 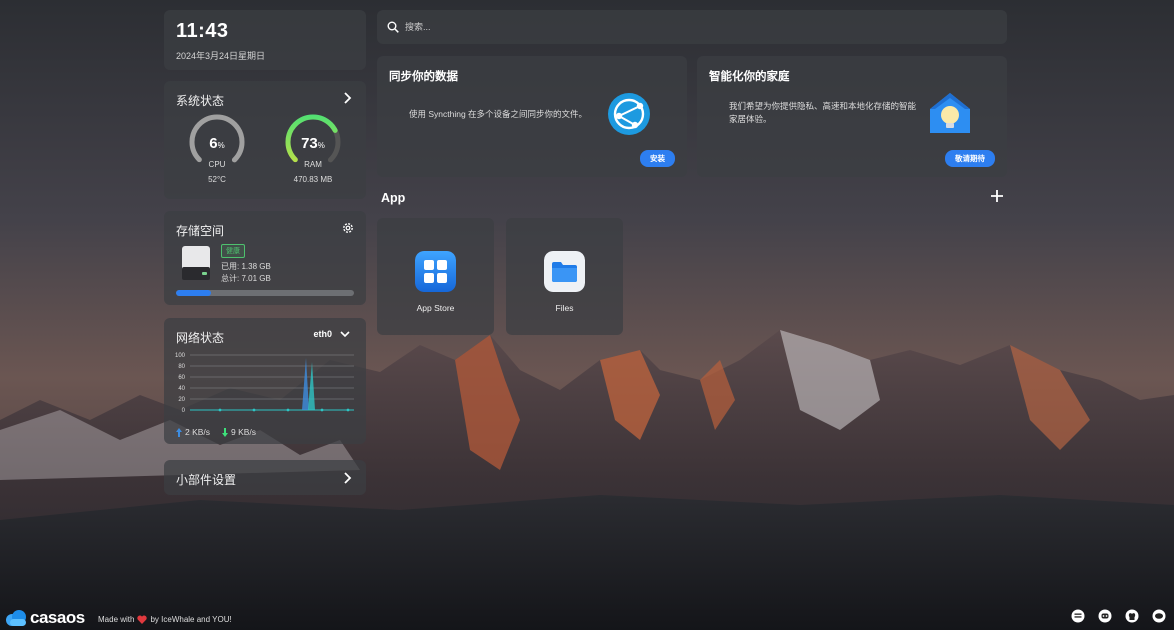 I want to click on folder-icon, so click(x=564, y=271).